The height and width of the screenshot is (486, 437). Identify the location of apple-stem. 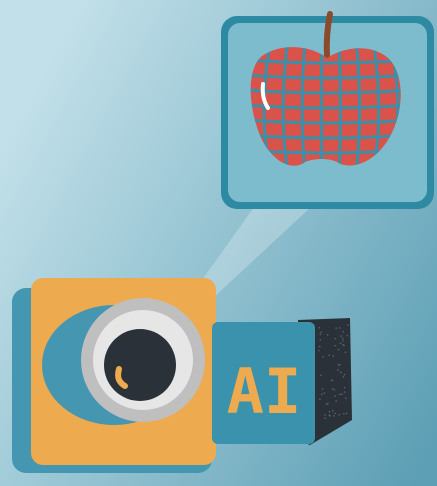
(328, 35).